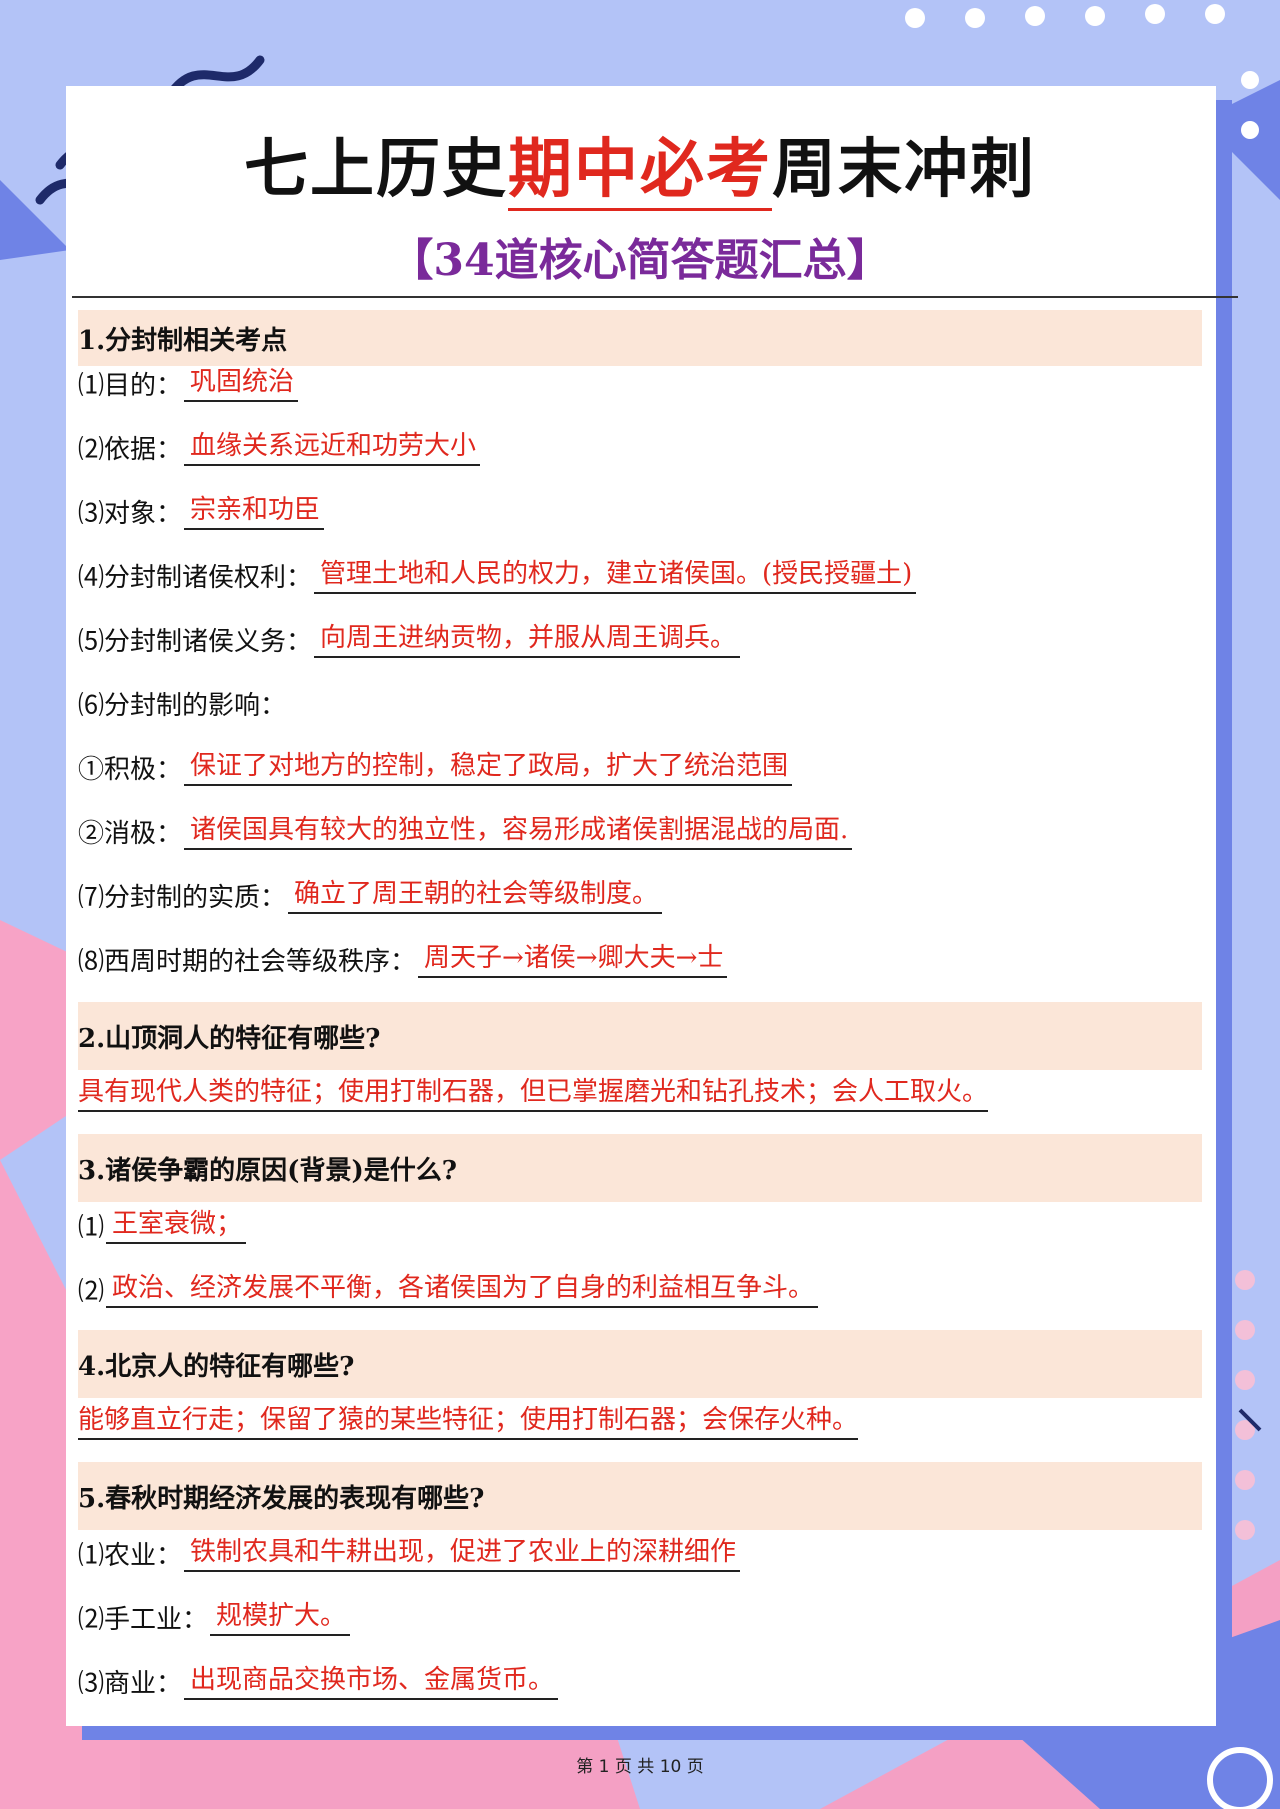  I want to click on list-item: ⑶对象： 宗亲和功臣, so click(201, 509).